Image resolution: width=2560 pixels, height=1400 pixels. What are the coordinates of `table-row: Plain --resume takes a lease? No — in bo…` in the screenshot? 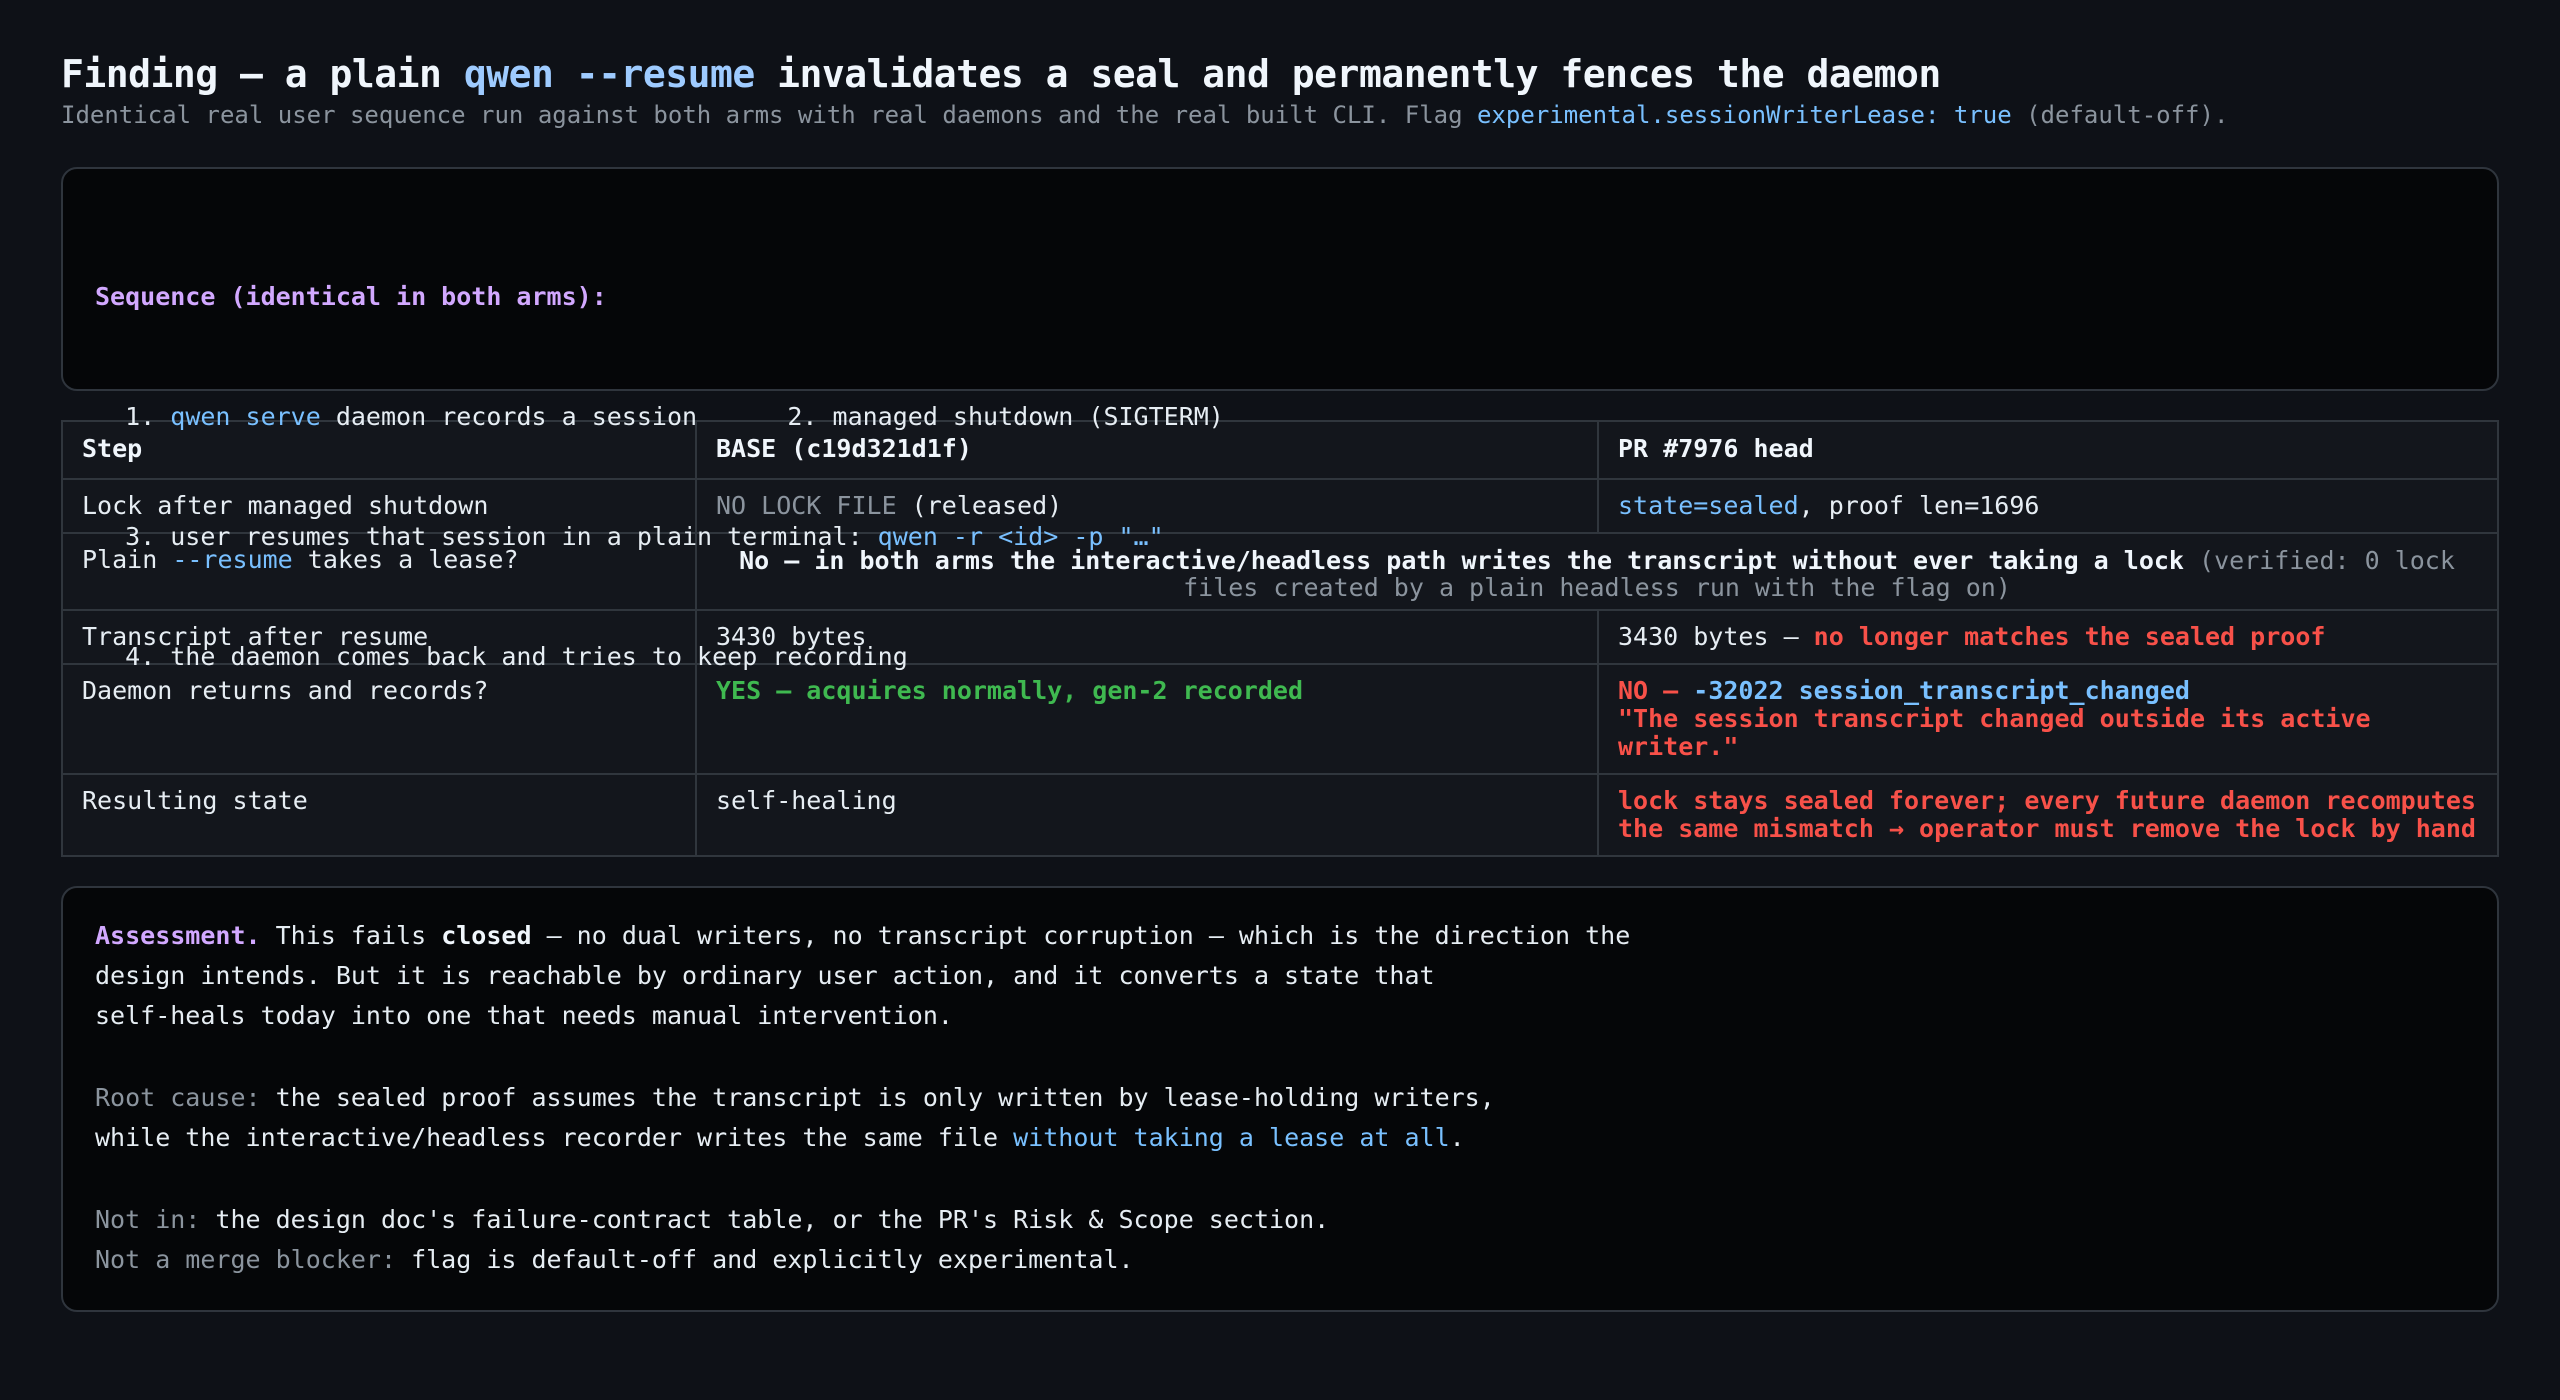 It's located at (1280, 571).